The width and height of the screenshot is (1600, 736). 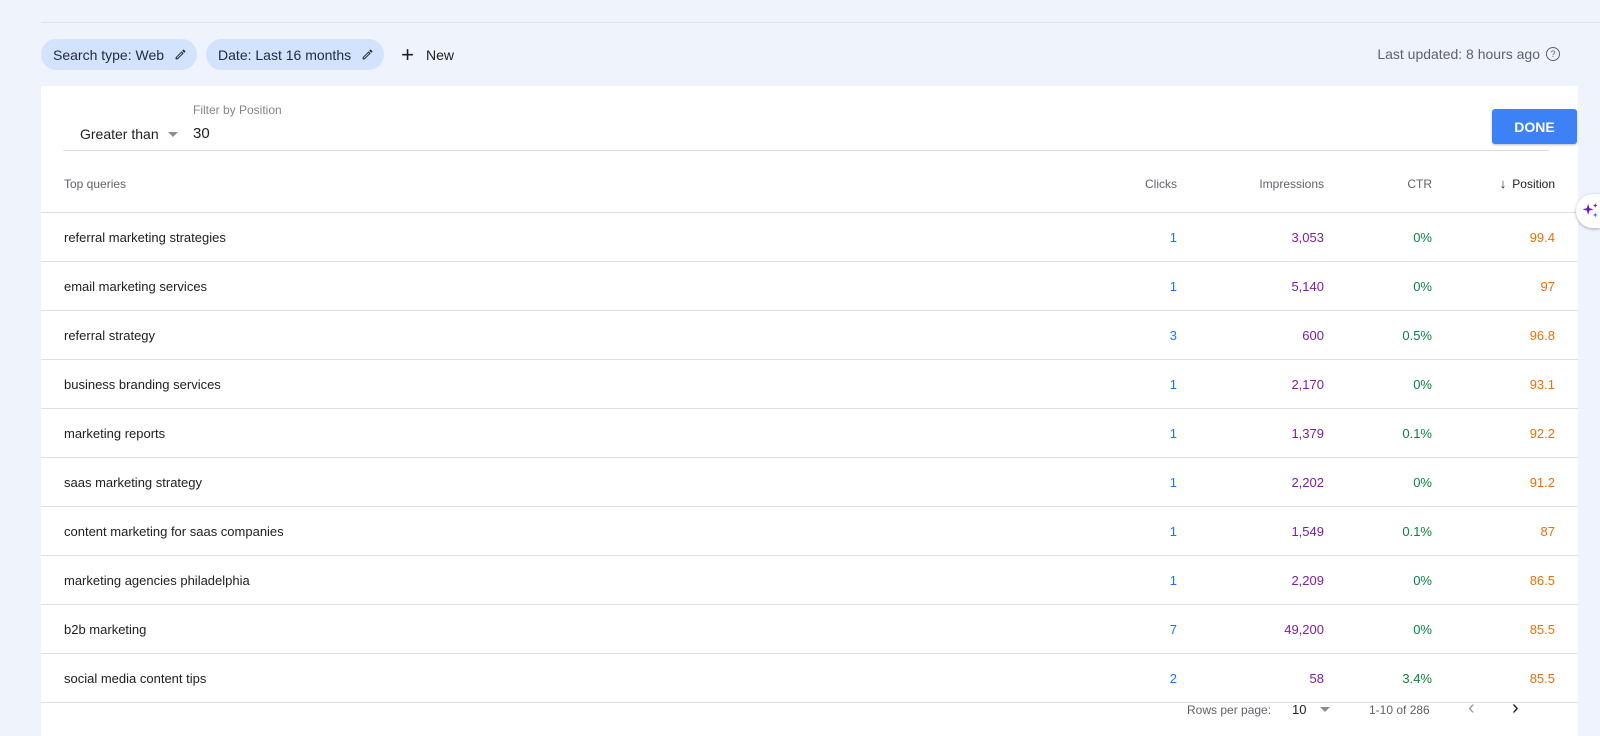 What do you see at coordinates (1518, 384) in the screenshot?
I see `position-cell: 93.1` at bounding box center [1518, 384].